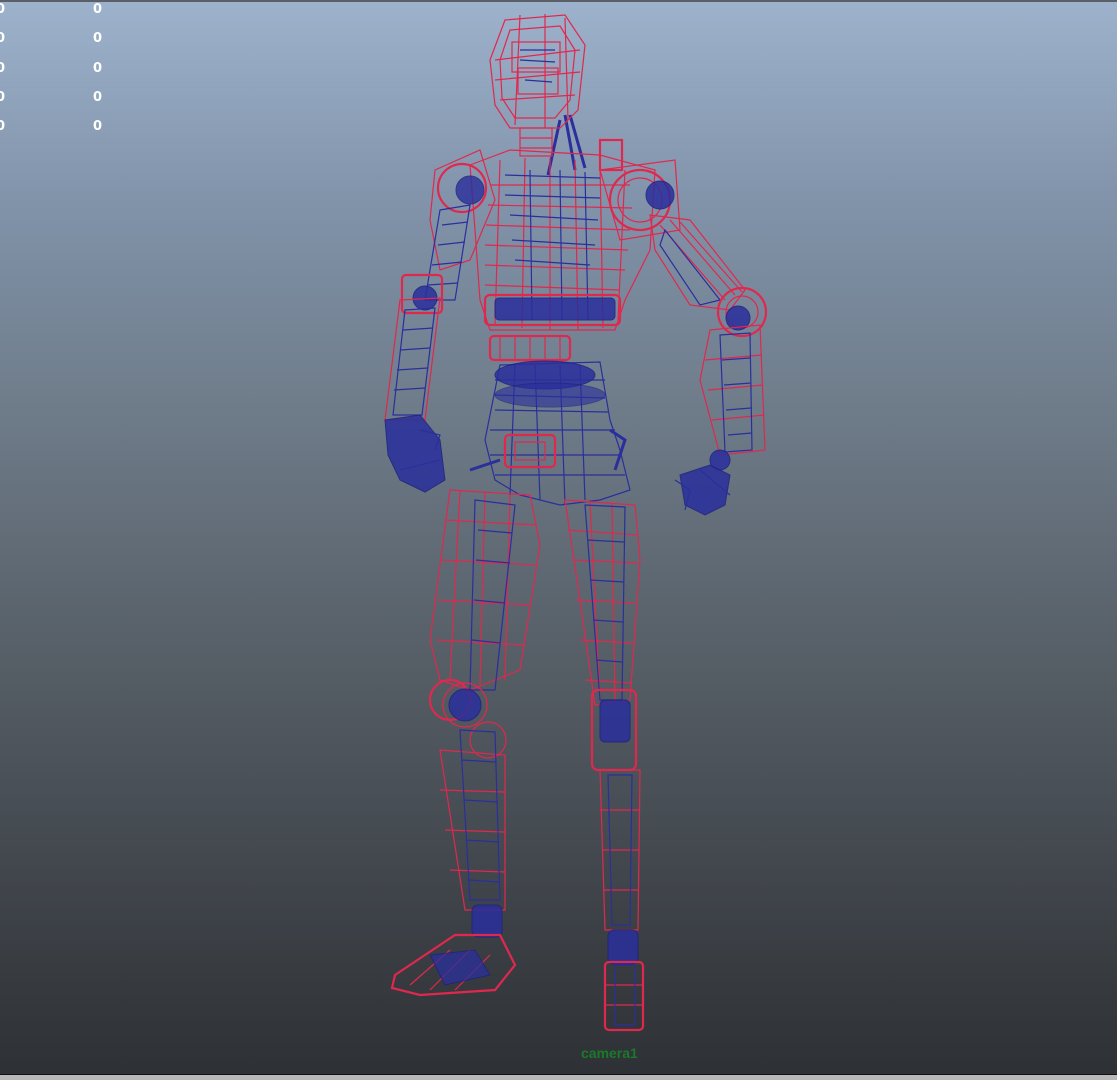 Image resolution: width=1117 pixels, height=1080 pixels. What do you see at coordinates (537, 85) in the screenshot?
I see `robot-head` at bounding box center [537, 85].